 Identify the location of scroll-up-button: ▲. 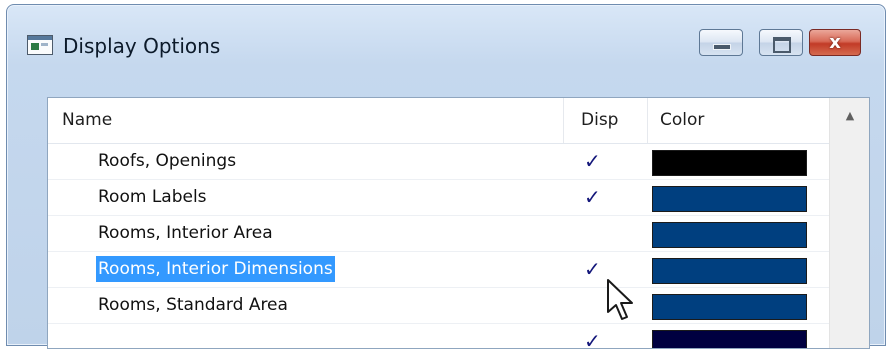
(849, 116).